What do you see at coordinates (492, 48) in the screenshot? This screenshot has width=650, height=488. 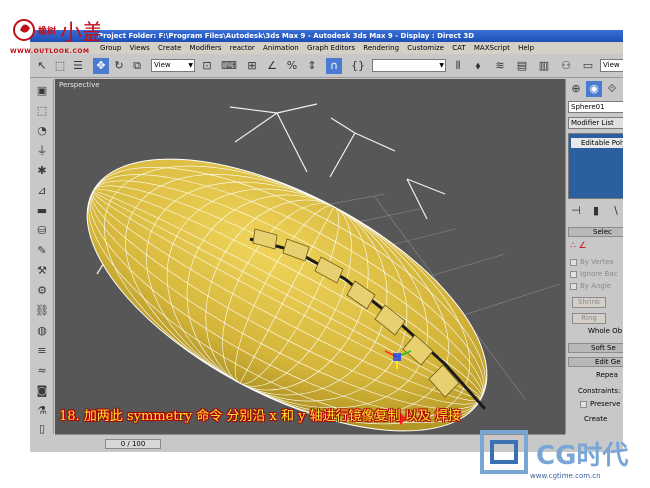 I see `menu-item-maxscript: MAXScript` at bounding box center [492, 48].